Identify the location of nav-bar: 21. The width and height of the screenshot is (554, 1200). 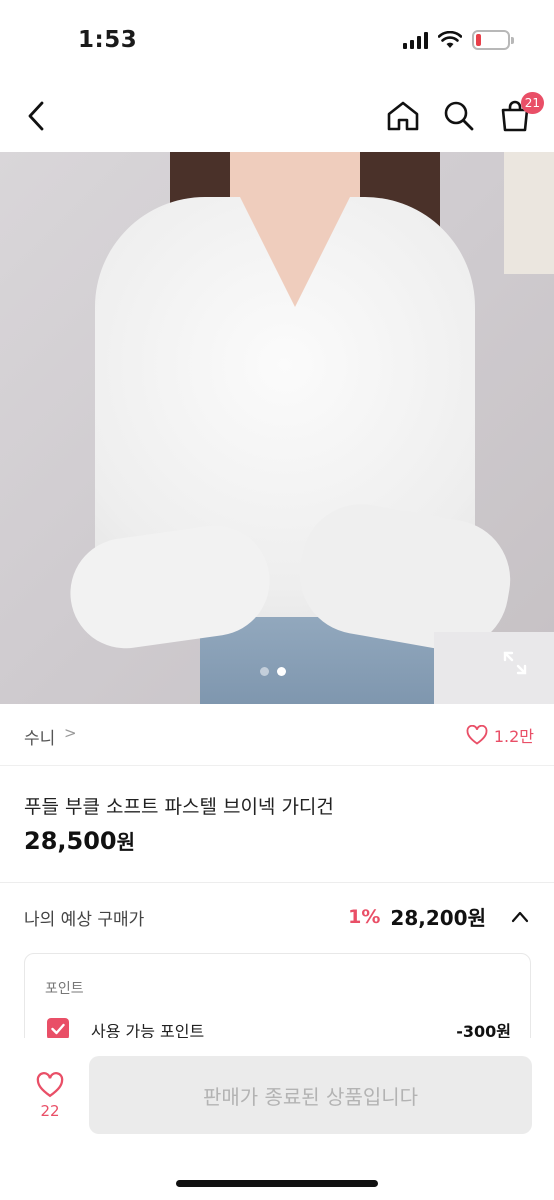
(277, 116).